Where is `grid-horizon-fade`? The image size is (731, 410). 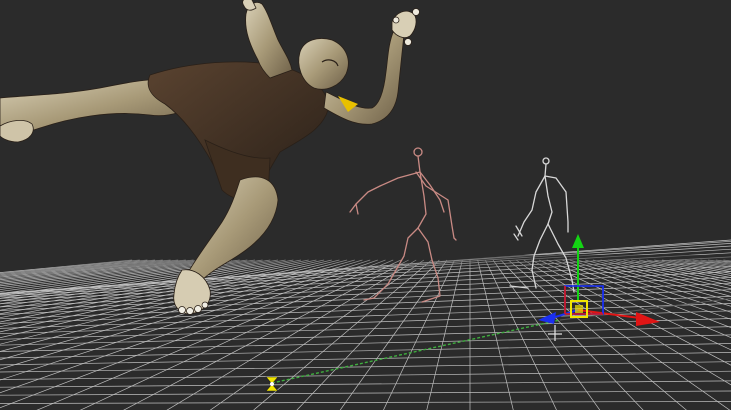 grid-horizon-fade is located at coordinates (365, 285).